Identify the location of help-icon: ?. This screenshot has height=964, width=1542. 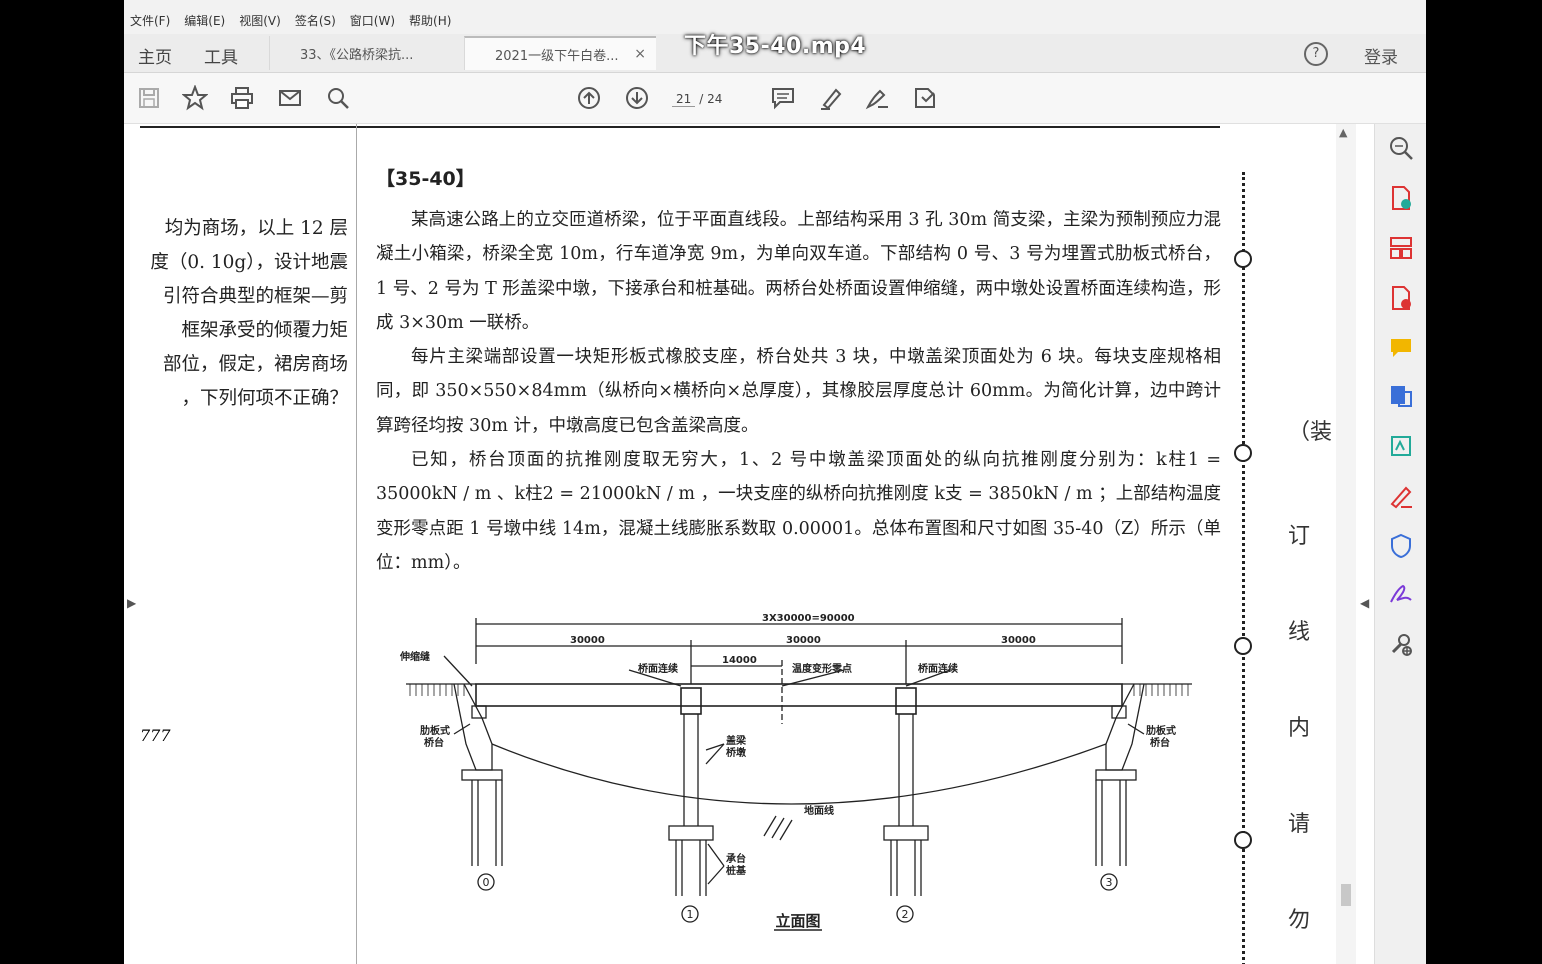
(1316, 54).